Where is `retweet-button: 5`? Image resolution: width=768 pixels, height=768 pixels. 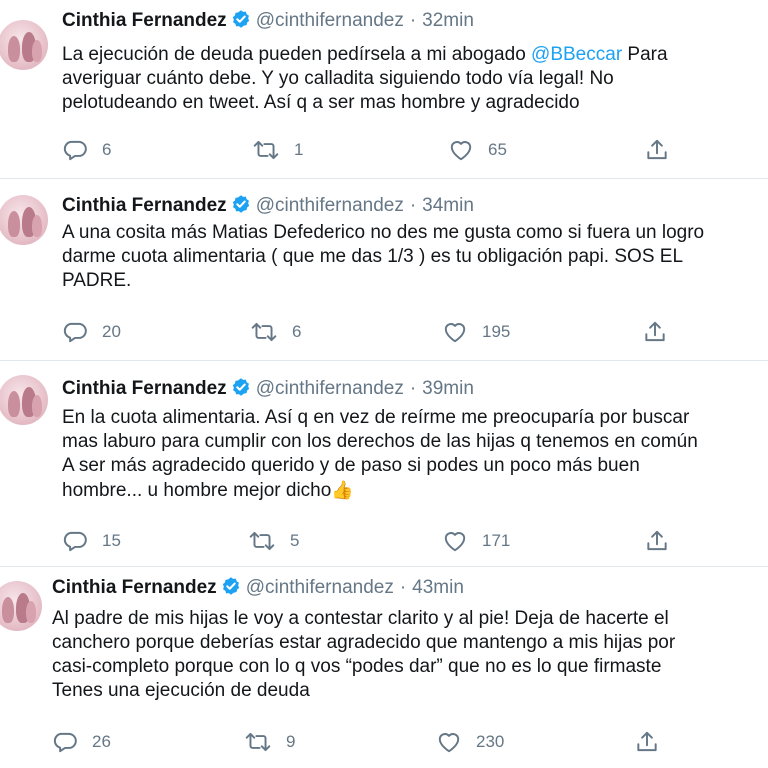 retweet-button: 5 is located at coordinates (273, 541).